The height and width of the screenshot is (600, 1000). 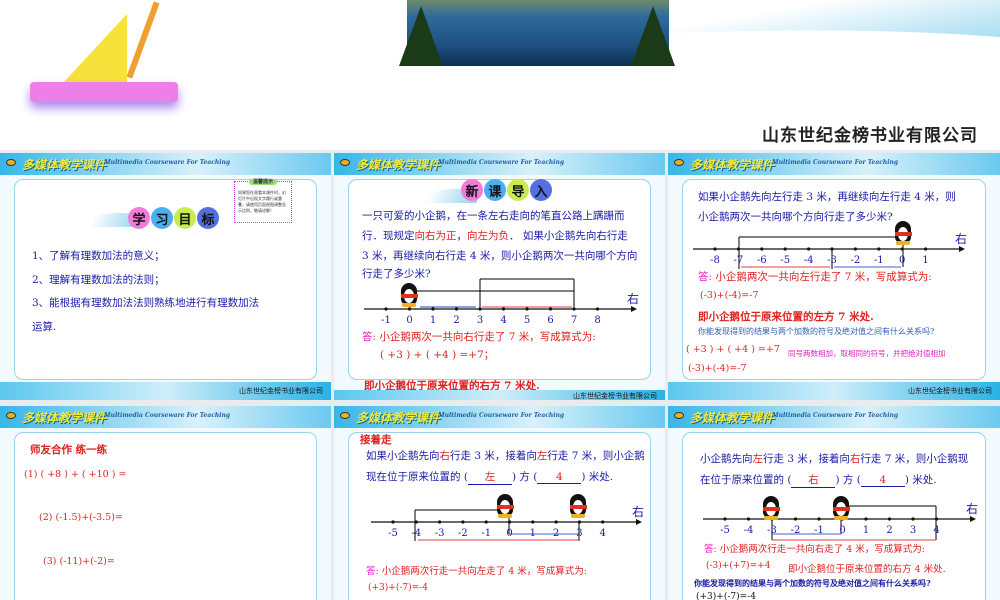 What do you see at coordinates (832, 260) in the screenshot?
I see `tick-label: -3` at bounding box center [832, 260].